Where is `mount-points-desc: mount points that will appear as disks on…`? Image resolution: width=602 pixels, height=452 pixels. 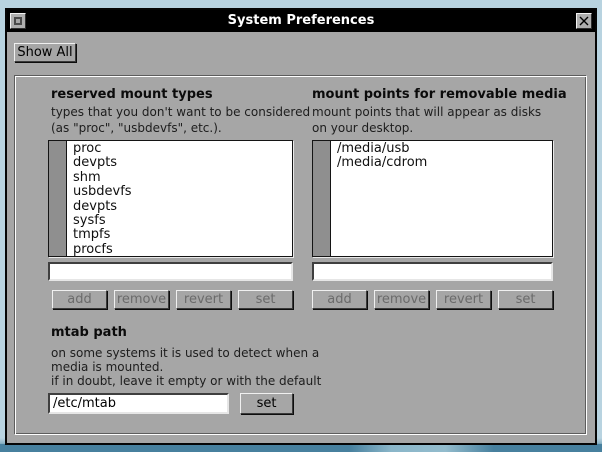 mount-points-desc: mount points that will appear as disks on… is located at coordinates (426, 120).